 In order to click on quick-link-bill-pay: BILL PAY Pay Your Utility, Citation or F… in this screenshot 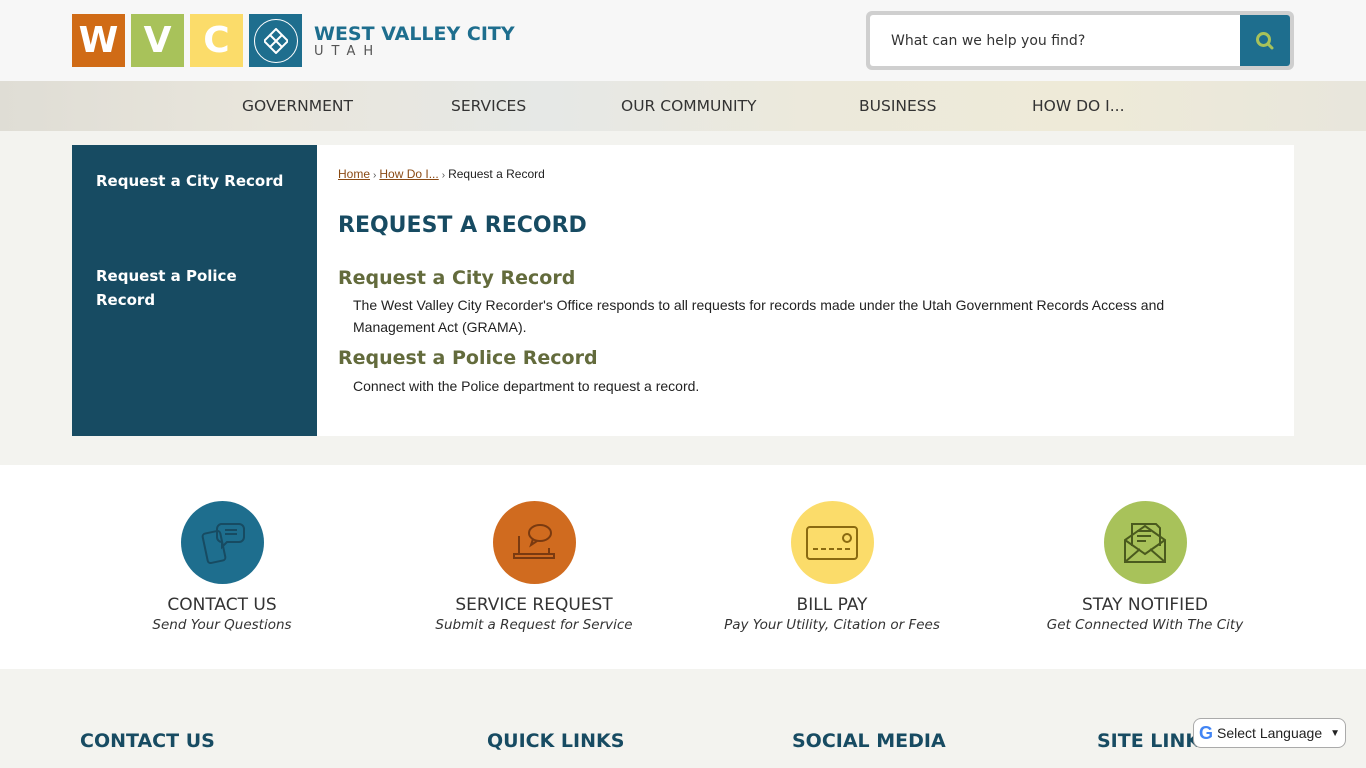, I will do `click(832, 567)`.